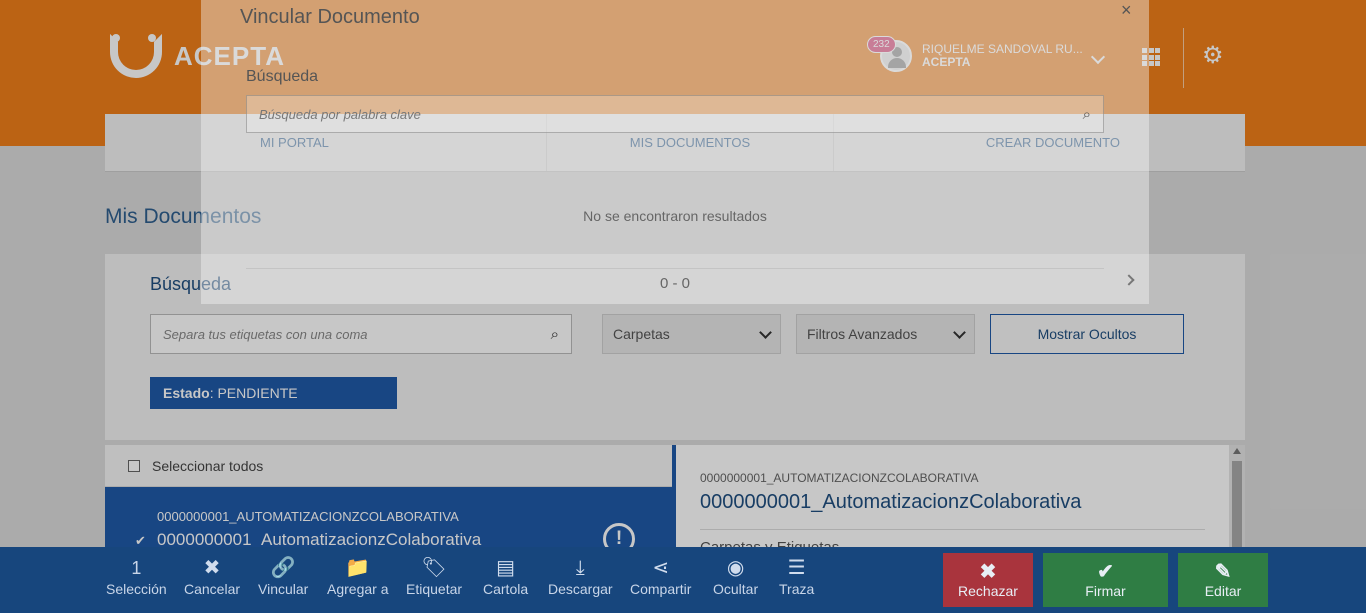  What do you see at coordinates (661, 568) in the screenshot?
I see `share-icon: ⋖` at bounding box center [661, 568].